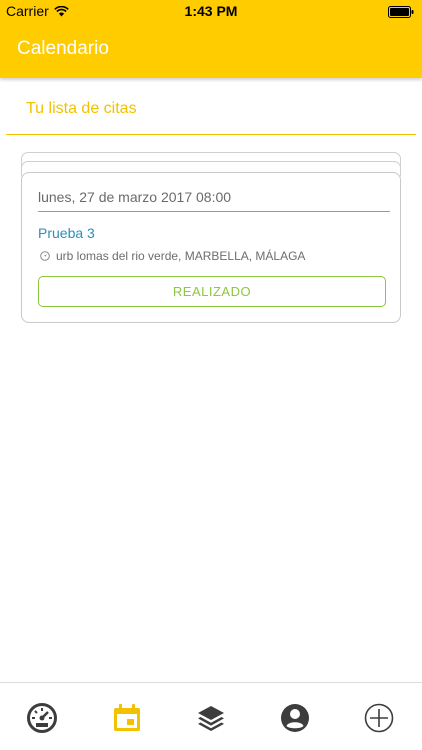 The height and width of the screenshot is (750, 422). I want to click on card-divider, so click(214, 211).